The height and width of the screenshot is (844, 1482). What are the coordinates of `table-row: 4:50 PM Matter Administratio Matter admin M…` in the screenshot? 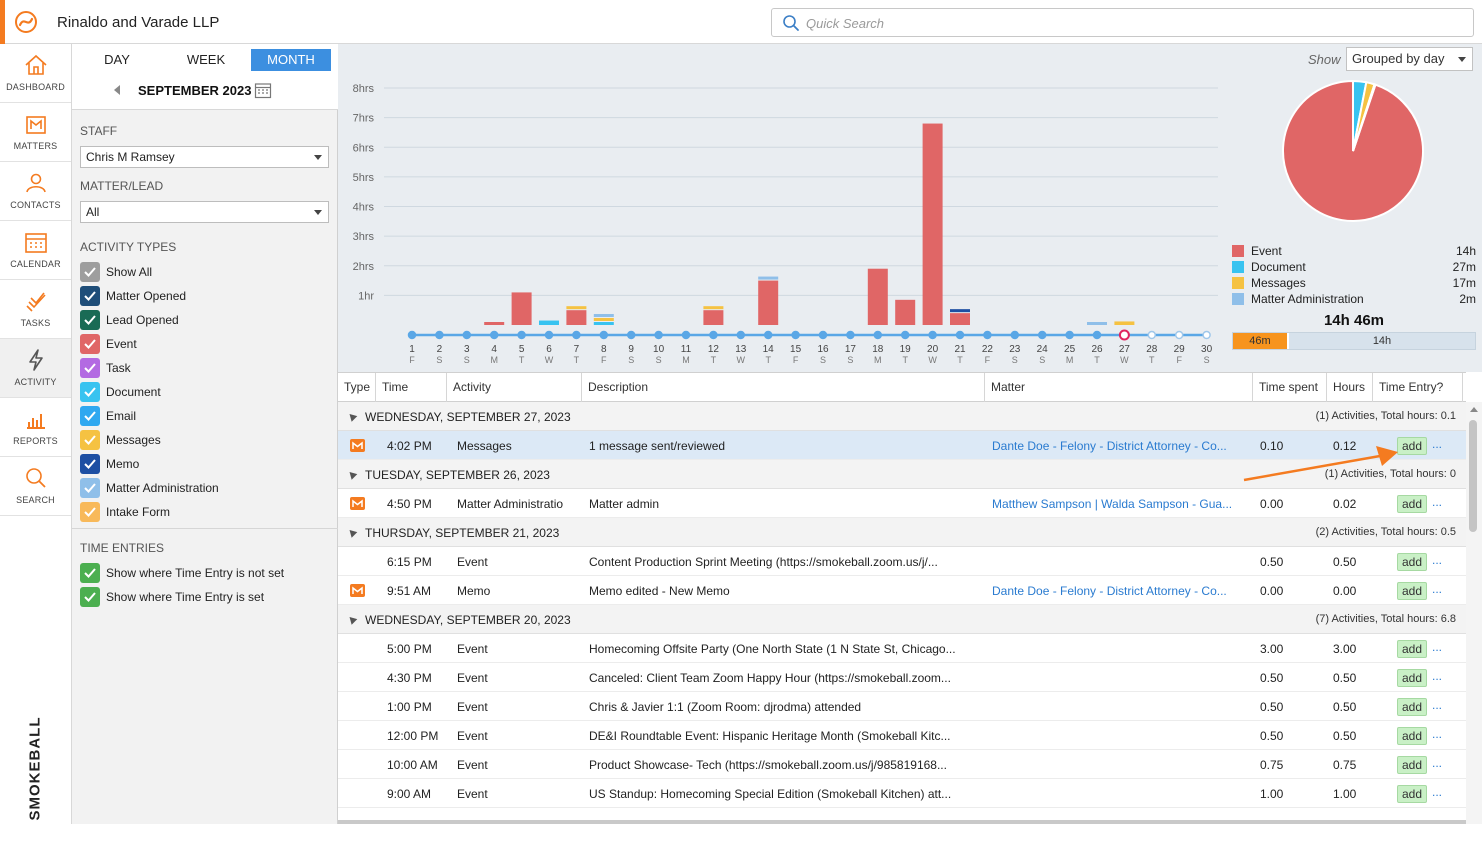 It's located at (902, 503).